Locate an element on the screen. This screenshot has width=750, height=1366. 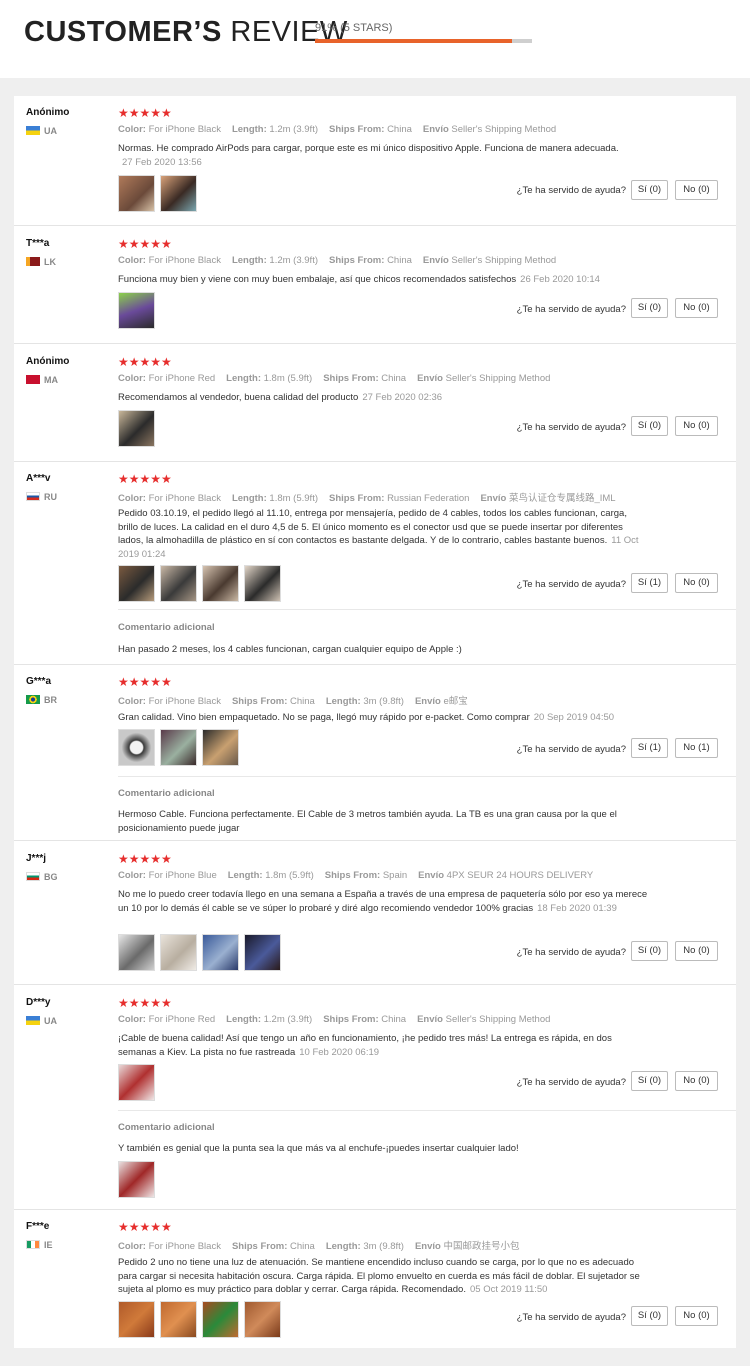
reviewer-name: D***y is located at coordinates (38, 1002).